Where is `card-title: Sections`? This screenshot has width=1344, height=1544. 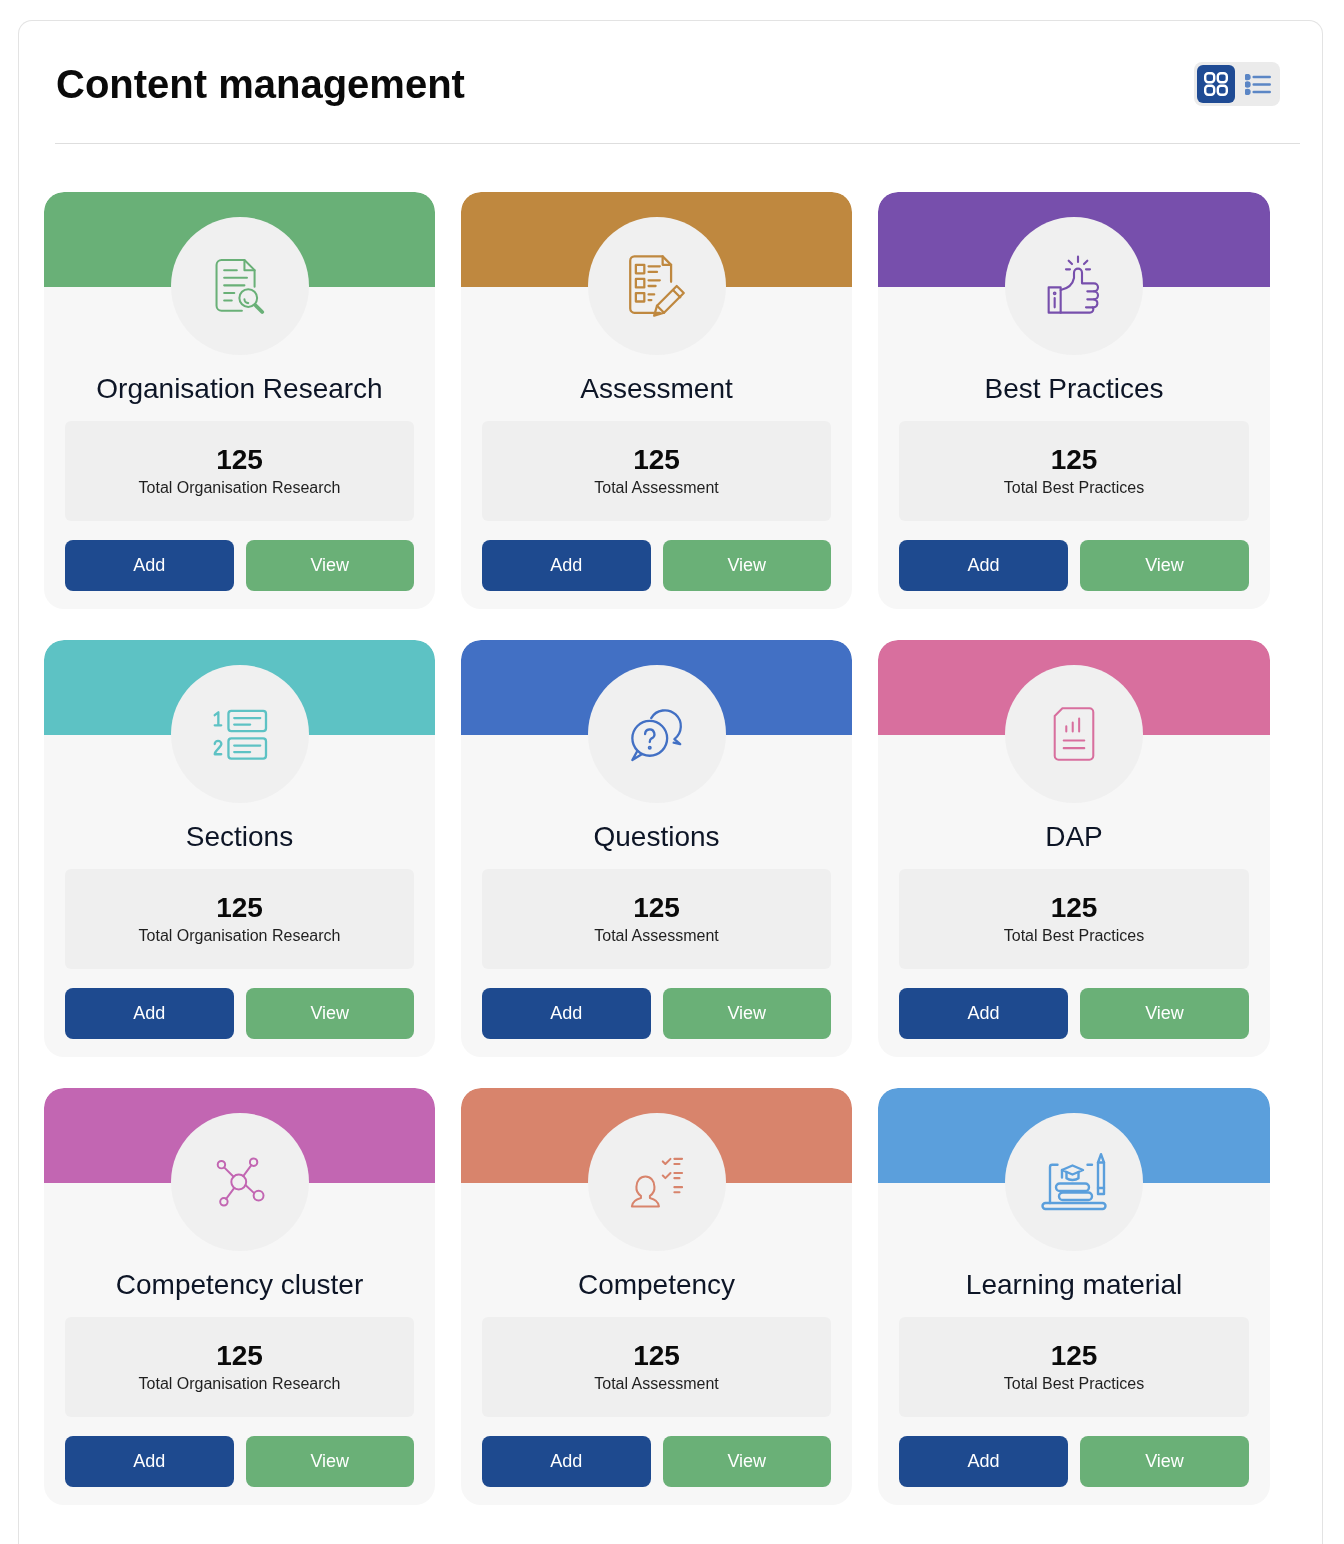 card-title: Sections is located at coordinates (239, 837).